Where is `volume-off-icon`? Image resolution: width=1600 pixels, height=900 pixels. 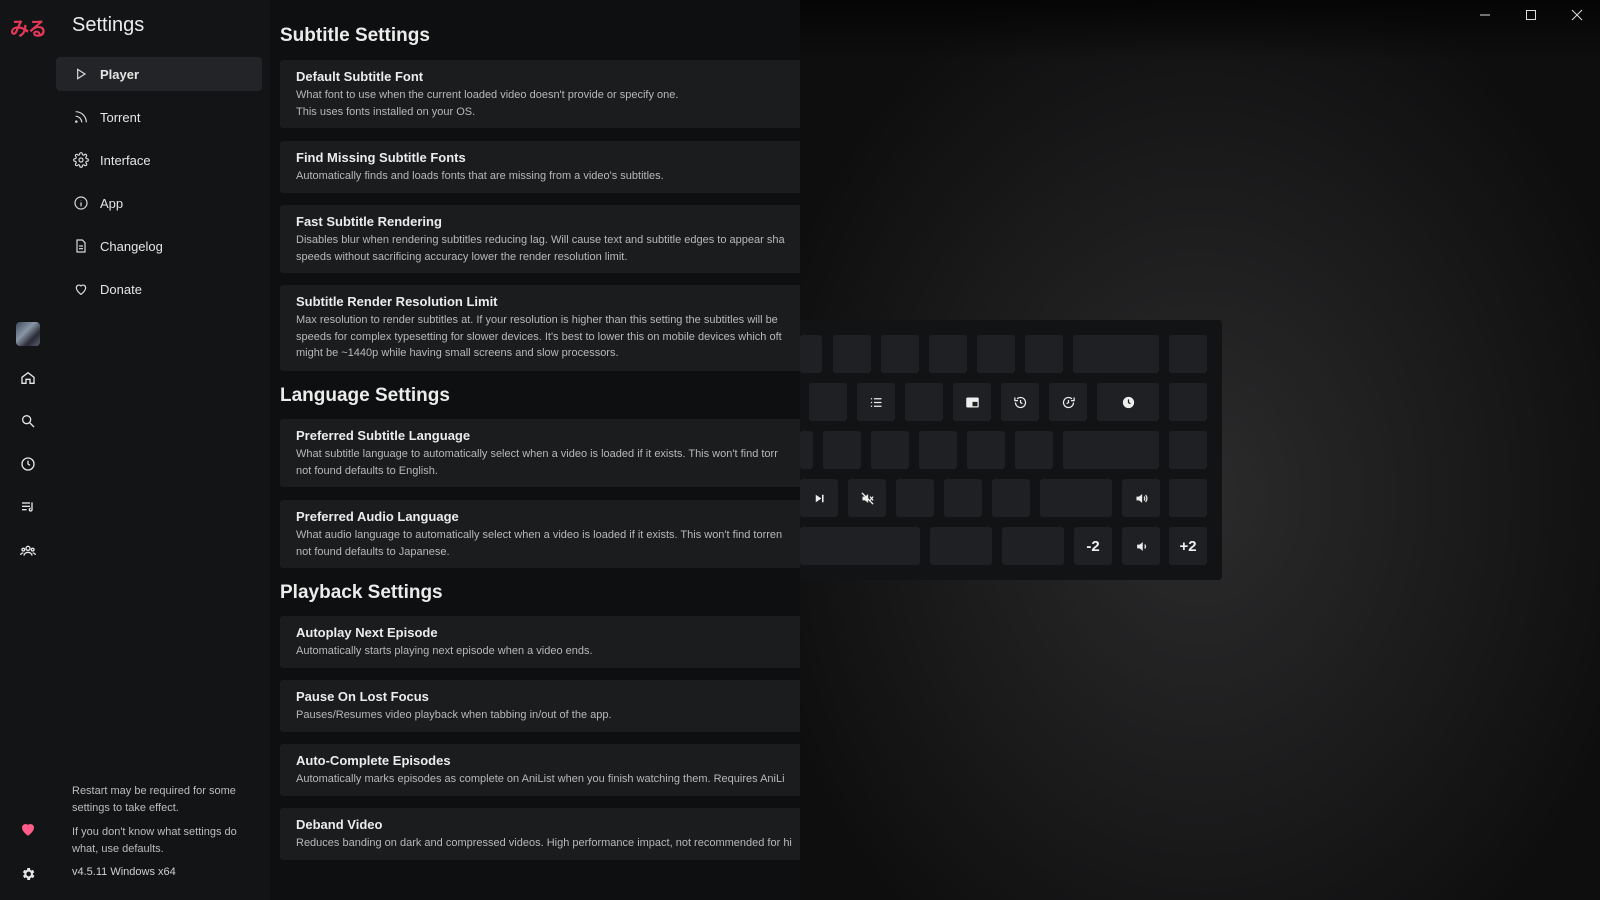 volume-off-icon is located at coordinates (867, 498).